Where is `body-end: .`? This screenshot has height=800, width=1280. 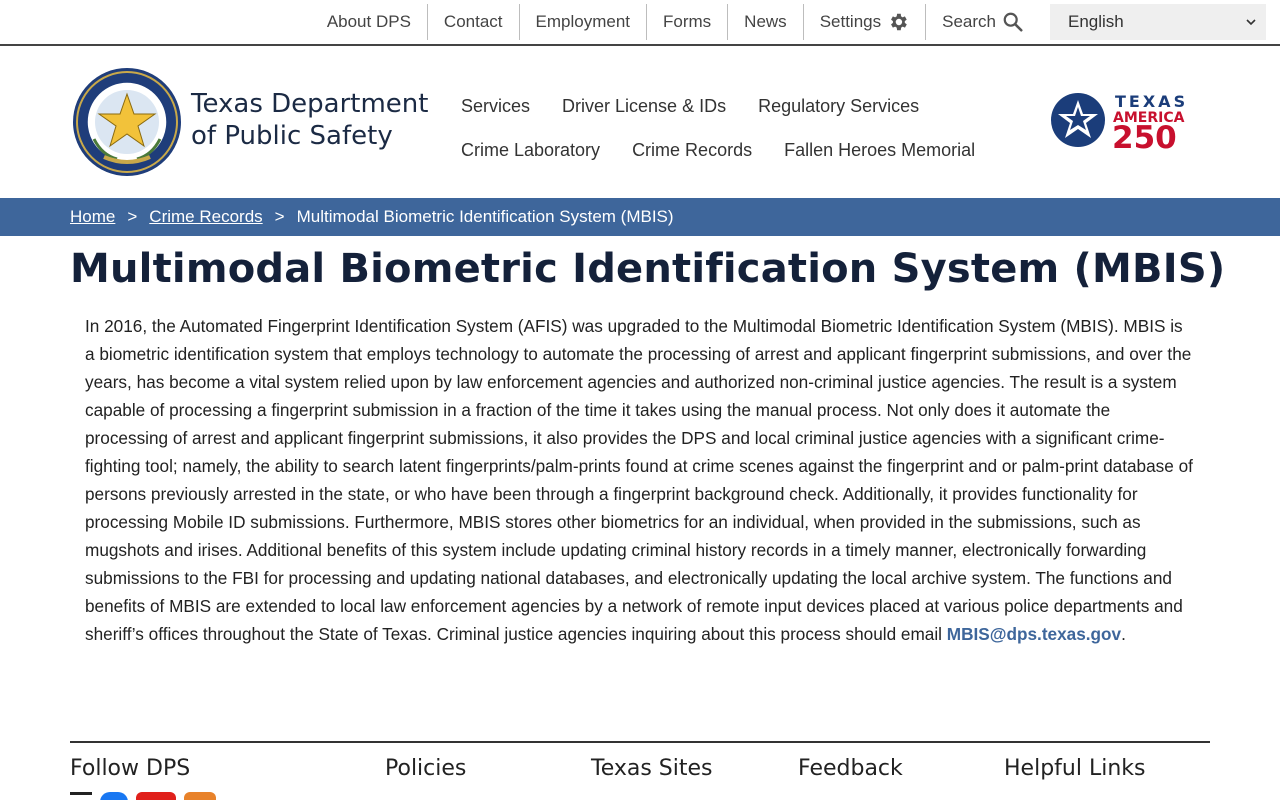
body-end: . is located at coordinates (1123, 634).